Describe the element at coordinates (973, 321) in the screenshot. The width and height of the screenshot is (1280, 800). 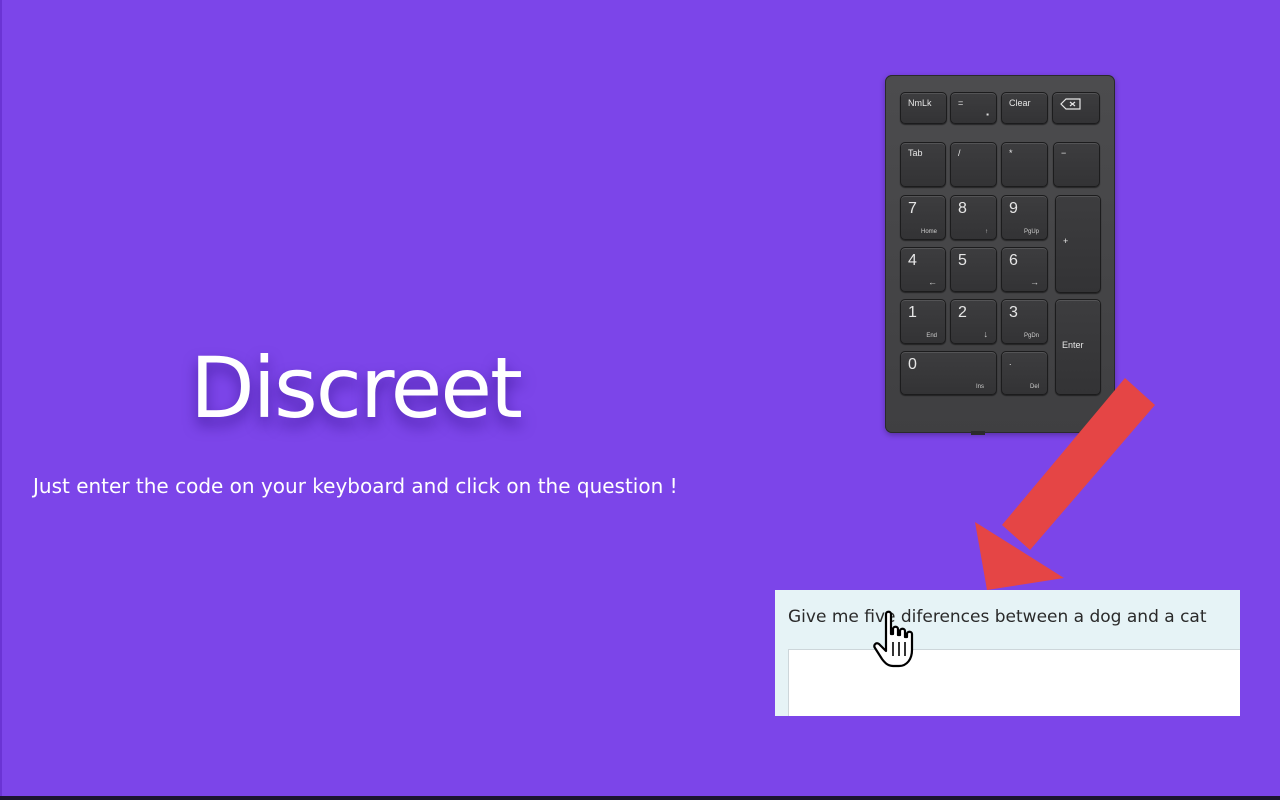
I see `key-2: 2 ↓` at that location.